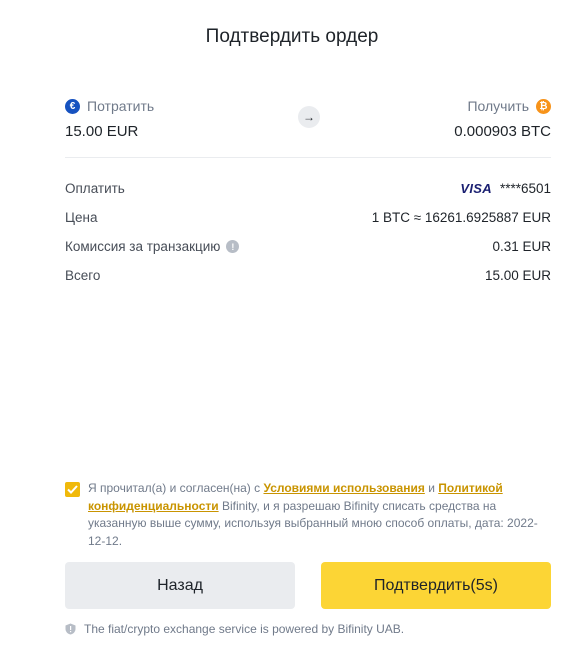 The height and width of the screenshot is (668, 584). I want to click on price-value: 1 BTC ≈ 16261.6925887 EUR, so click(461, 217).